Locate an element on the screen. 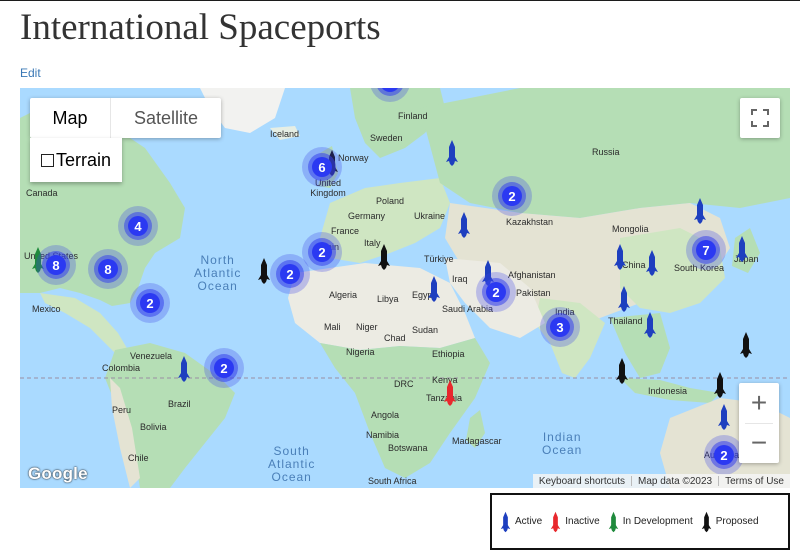 Image resolution: width=800 pixels, height=556 pixels. zoom-divider is located at coordinates (759, 423).